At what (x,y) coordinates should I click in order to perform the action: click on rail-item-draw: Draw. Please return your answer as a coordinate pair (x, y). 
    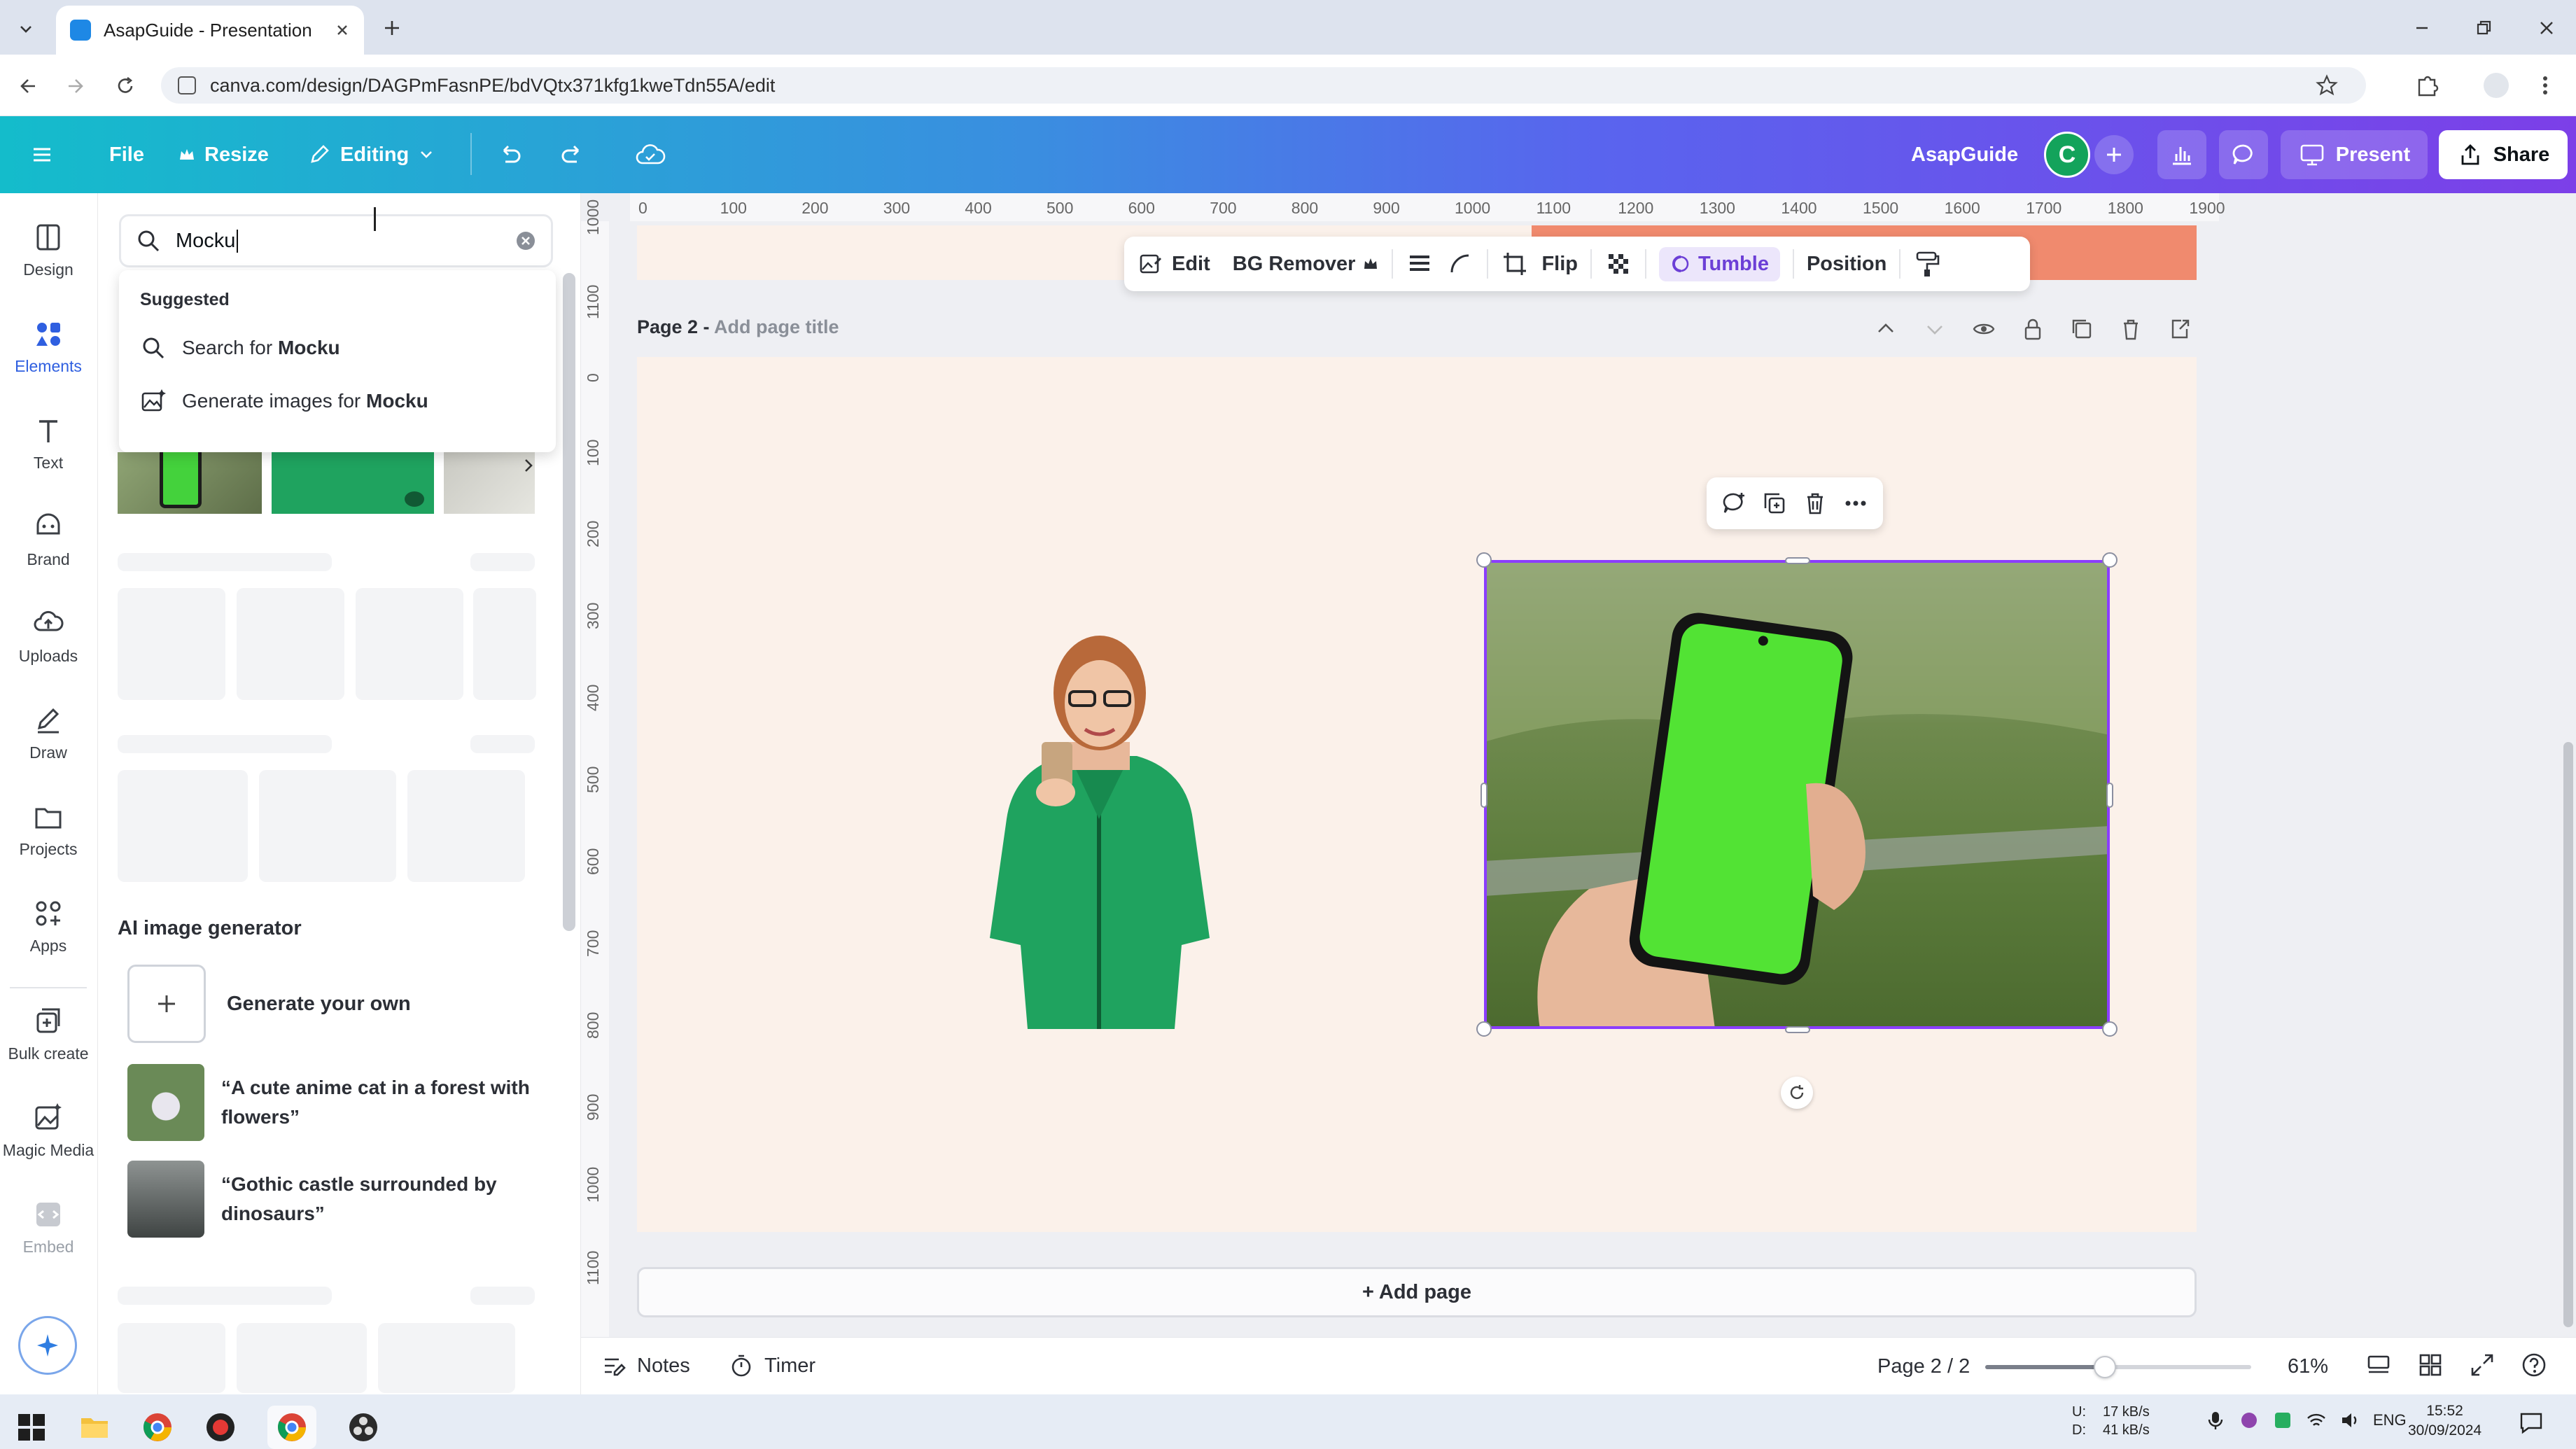
    Looking at the image, I should click on (48, 746).